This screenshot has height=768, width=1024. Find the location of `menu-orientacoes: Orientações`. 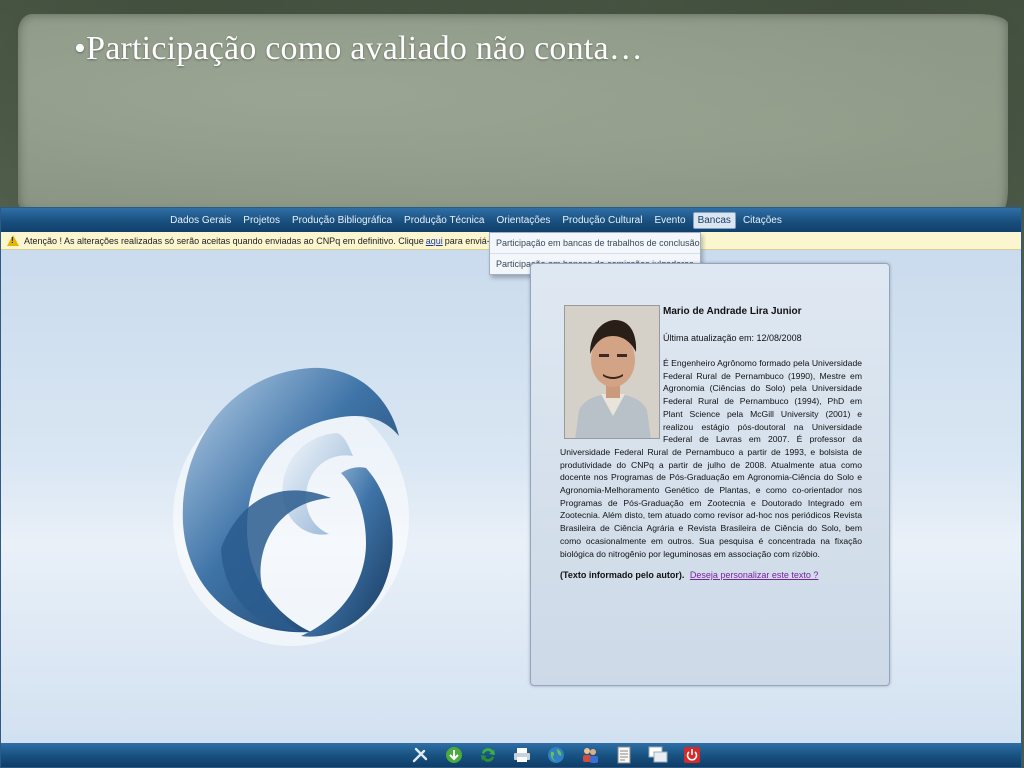

menu-orientacoes: Orientações is located at coordinates (523, 220).